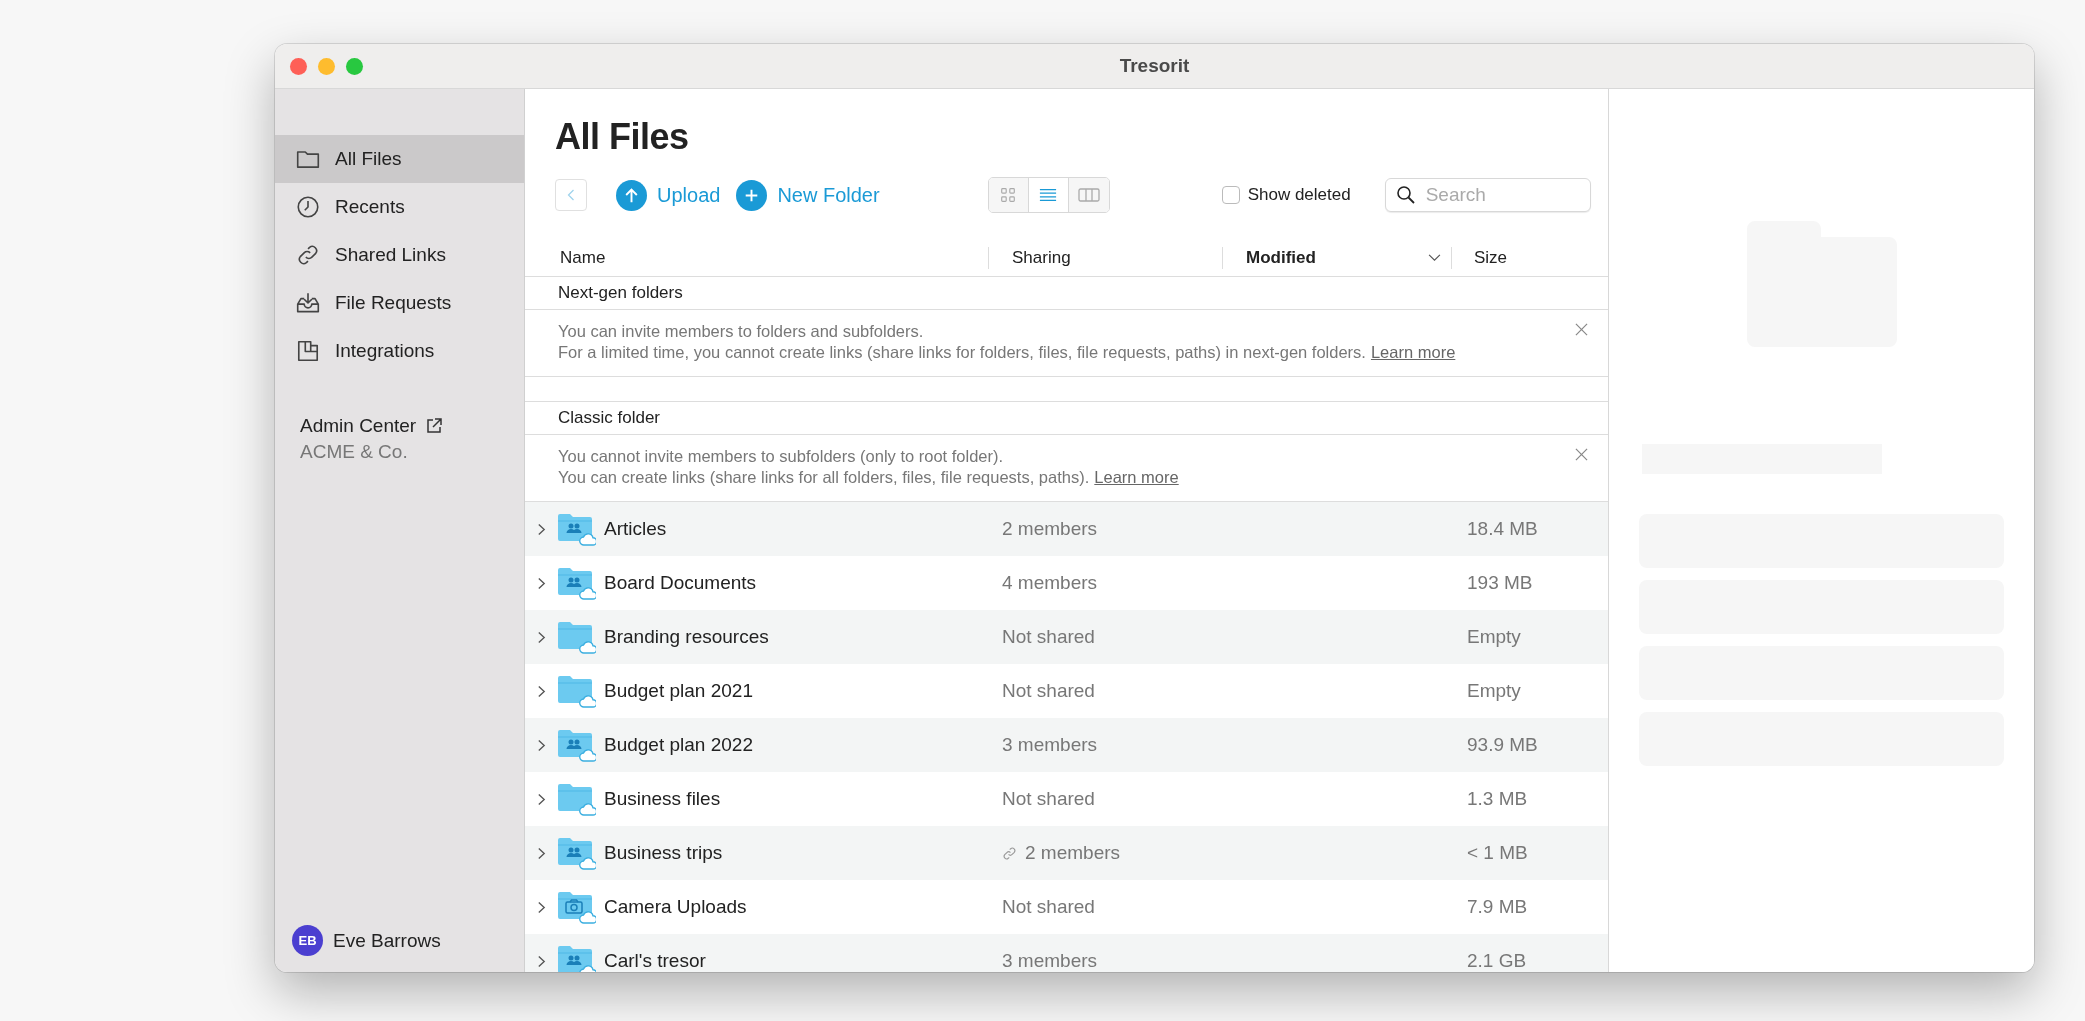 The image size is (2085, 1021). I want to click on search-field: Search, so click(1487, 195).